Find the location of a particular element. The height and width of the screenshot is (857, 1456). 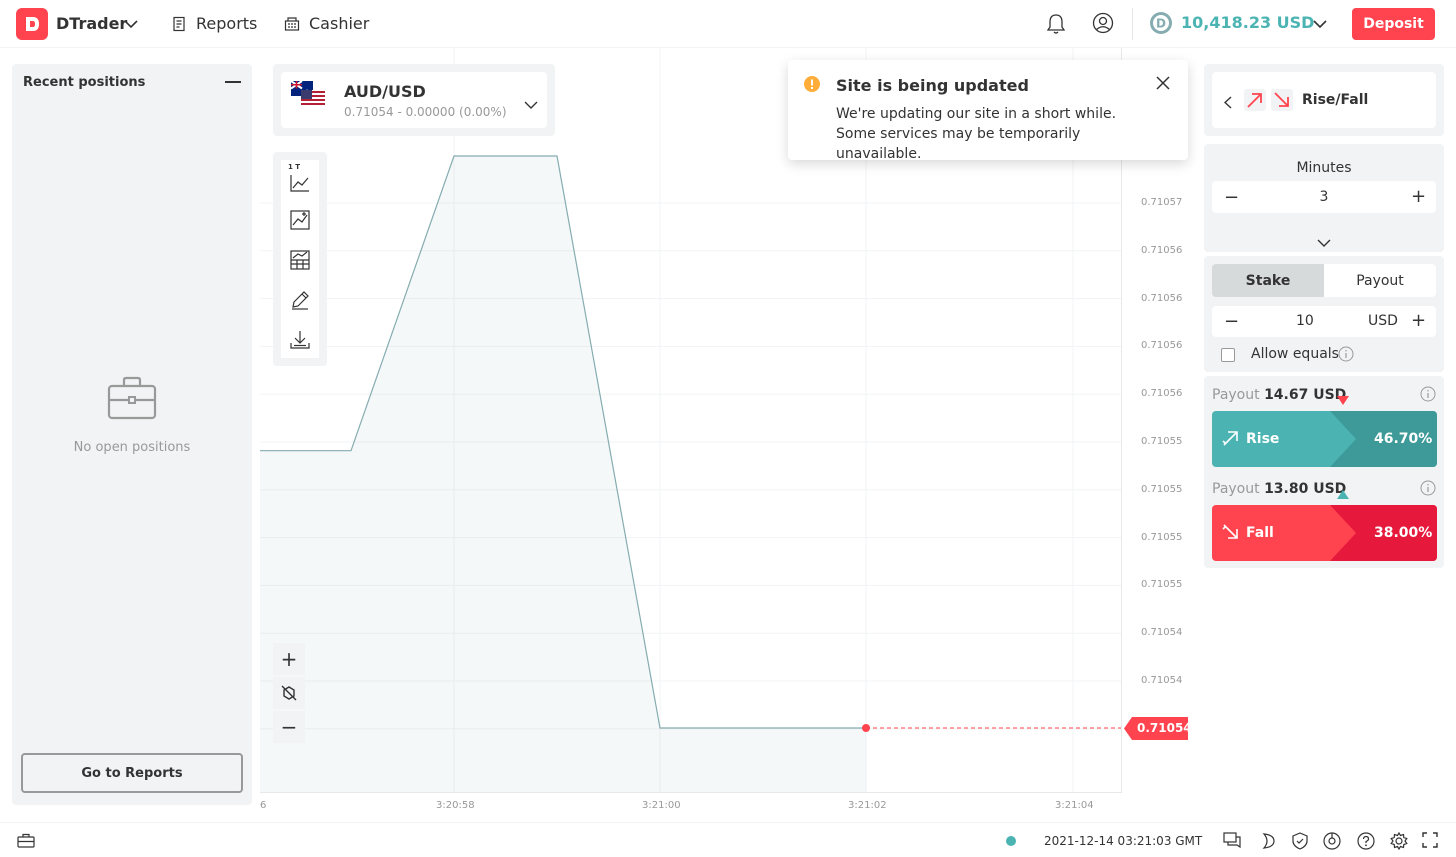

footer: 2021-12-14 03:21:03 GMT is located at coordinates (728, 839).